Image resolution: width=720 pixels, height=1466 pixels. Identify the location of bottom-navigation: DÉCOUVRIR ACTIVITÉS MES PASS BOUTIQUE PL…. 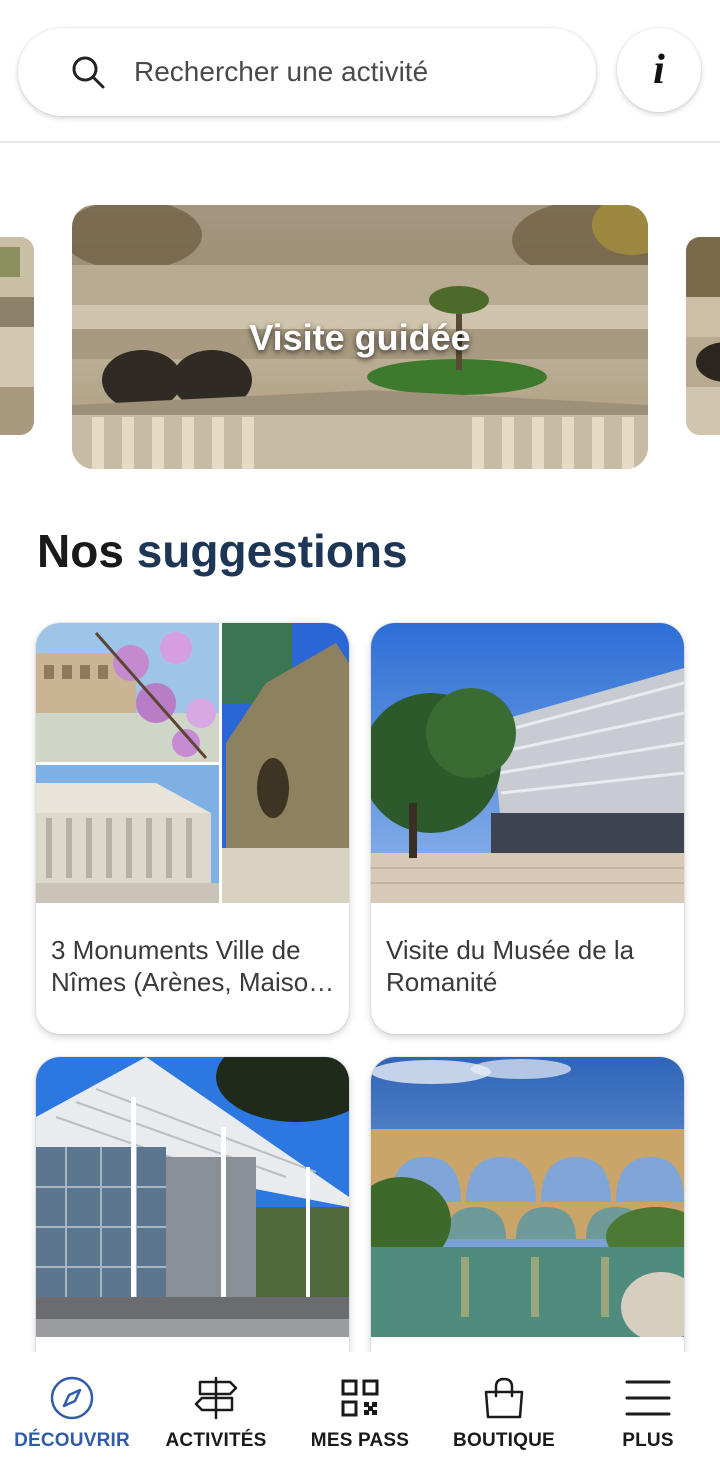
(360, 1409).